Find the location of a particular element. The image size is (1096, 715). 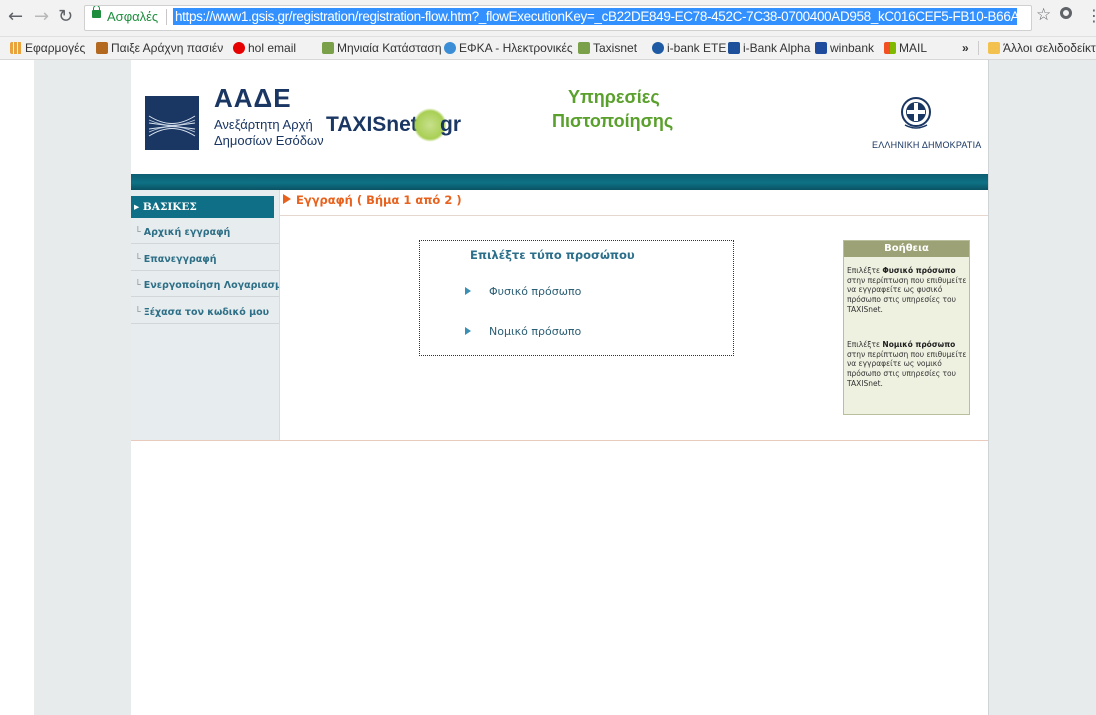

sidebar-item-label: Ξέχασα τον κωδικό μου is located at coordinates (206, 312).